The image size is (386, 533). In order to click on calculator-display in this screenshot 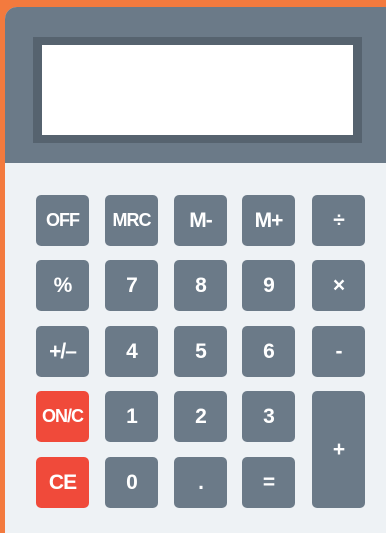, I will do `click(197, 90)`.